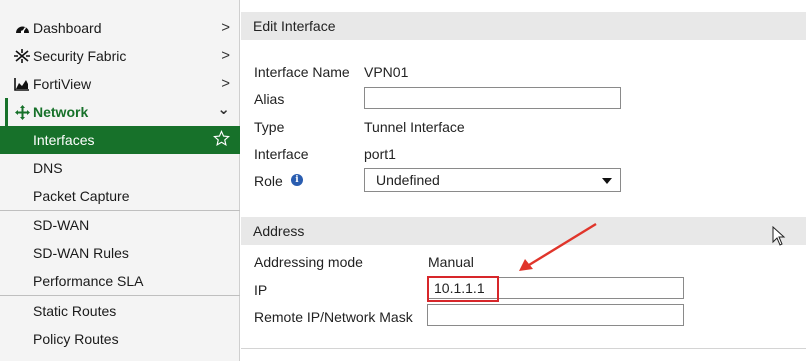  I want to click on remote-ip-input, so click(555, 315).